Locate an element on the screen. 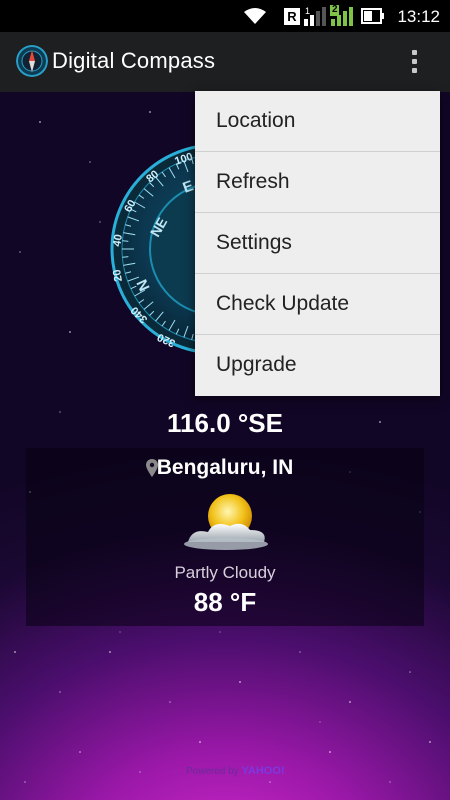 This screenshot has height=800, width=450. partly-cloudy-icon is located at coordinates (226, 522).